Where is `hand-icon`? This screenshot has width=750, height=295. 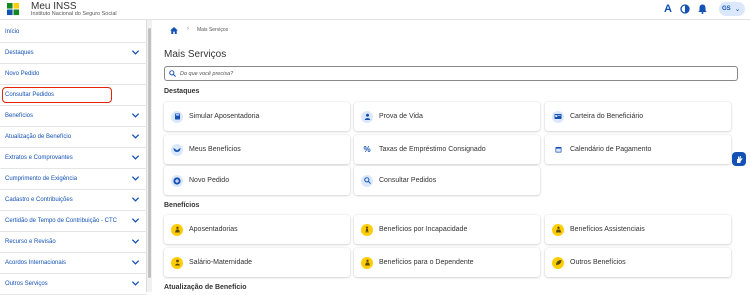
hand-icon is located at coordinates (739, 159).